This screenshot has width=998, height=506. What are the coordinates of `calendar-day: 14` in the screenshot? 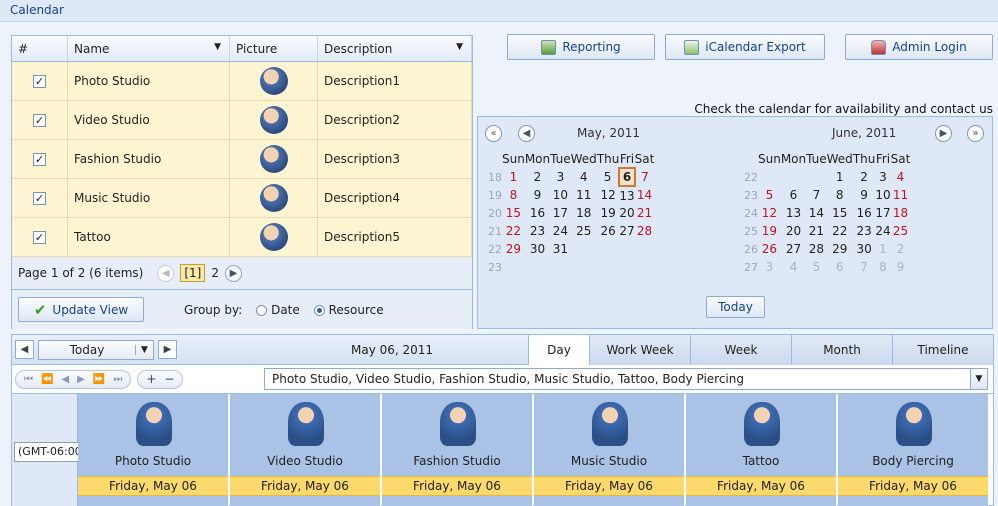 It's located at (816, 213).